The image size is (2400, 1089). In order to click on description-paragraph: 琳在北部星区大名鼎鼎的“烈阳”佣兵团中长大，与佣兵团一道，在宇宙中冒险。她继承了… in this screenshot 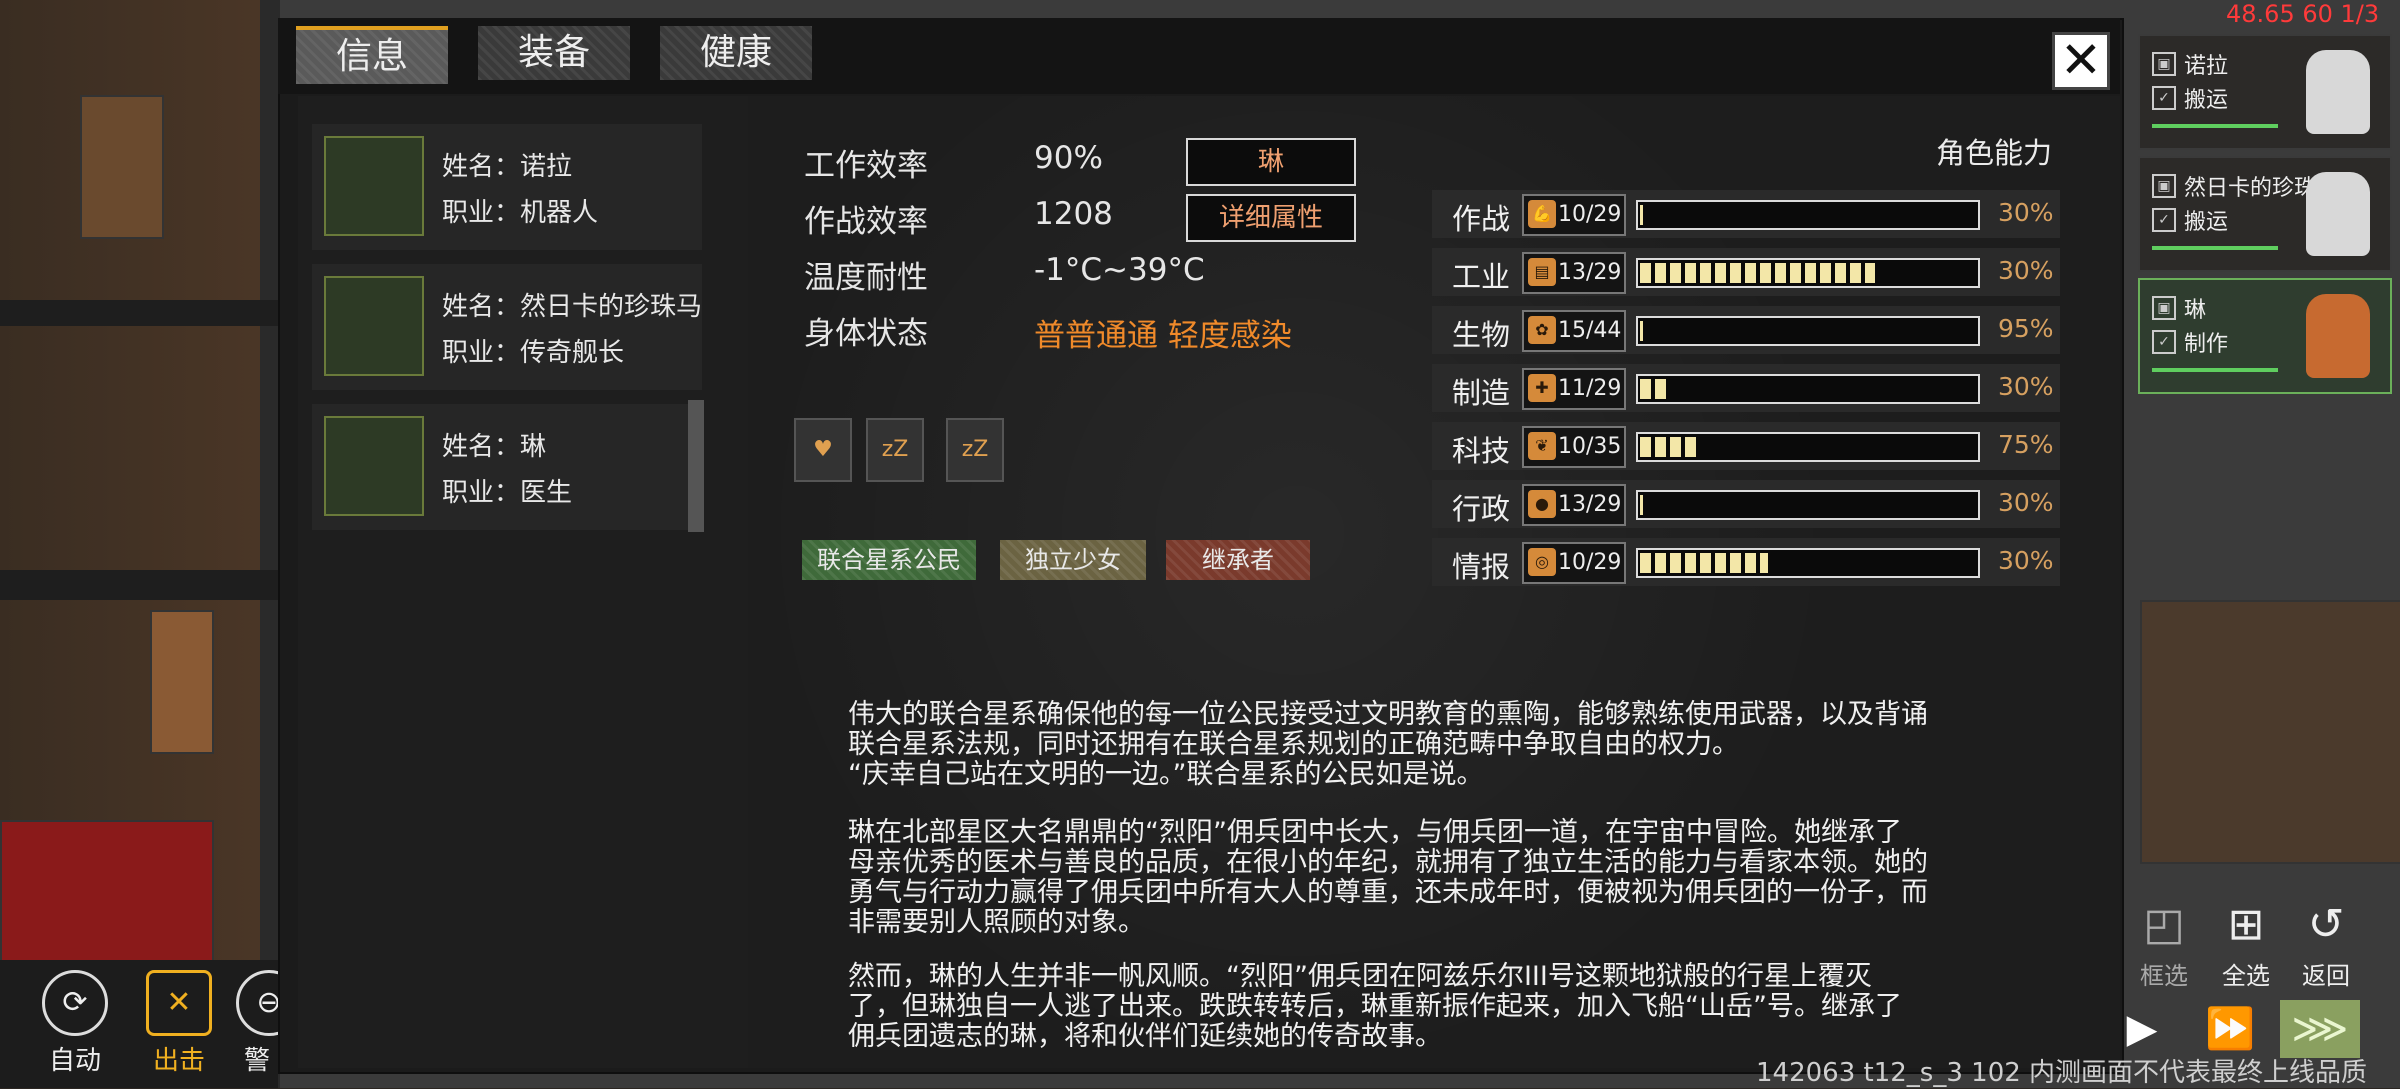, I will do `click(1438, 878)`.